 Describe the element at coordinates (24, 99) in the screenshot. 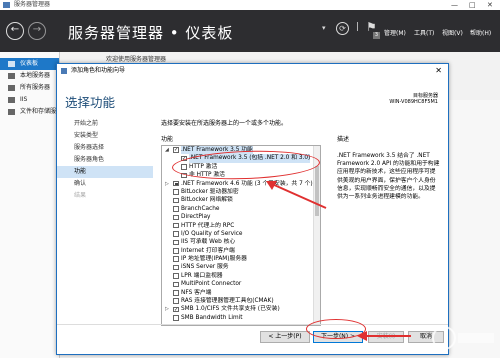

I see `sidebar-item-label: IIS` at that location.